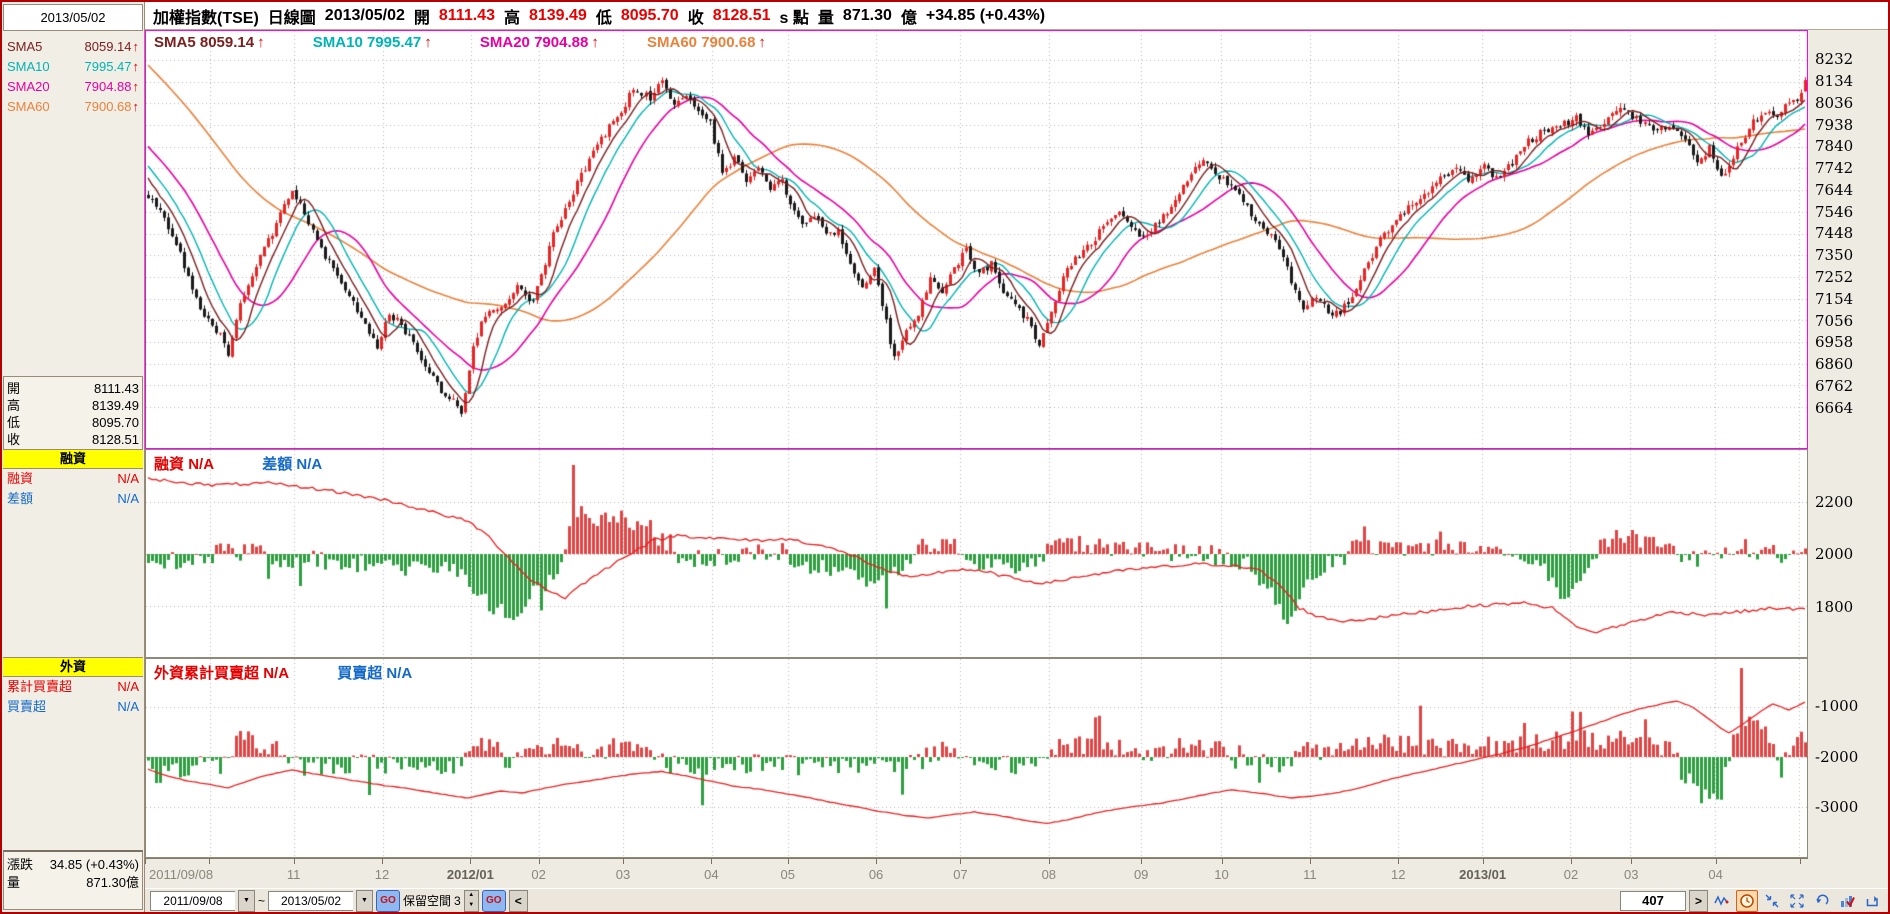 This screenshot has height=914, width=1890. Describe the element at coordinates (1834, 554) in the screenshot. I see `y-axis-label: 2000` at that location.